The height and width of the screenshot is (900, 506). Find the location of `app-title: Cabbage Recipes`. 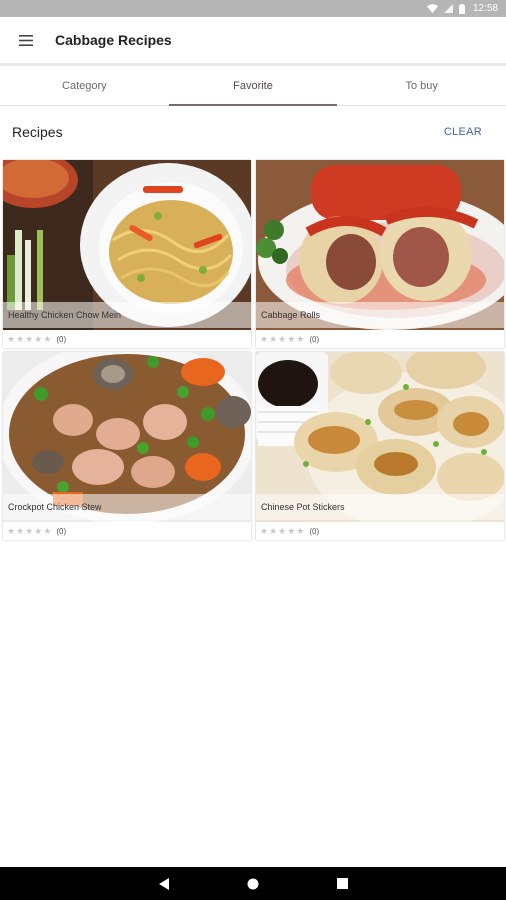

app-title: Cabbage Recipes is located at coordinates (113, 40).